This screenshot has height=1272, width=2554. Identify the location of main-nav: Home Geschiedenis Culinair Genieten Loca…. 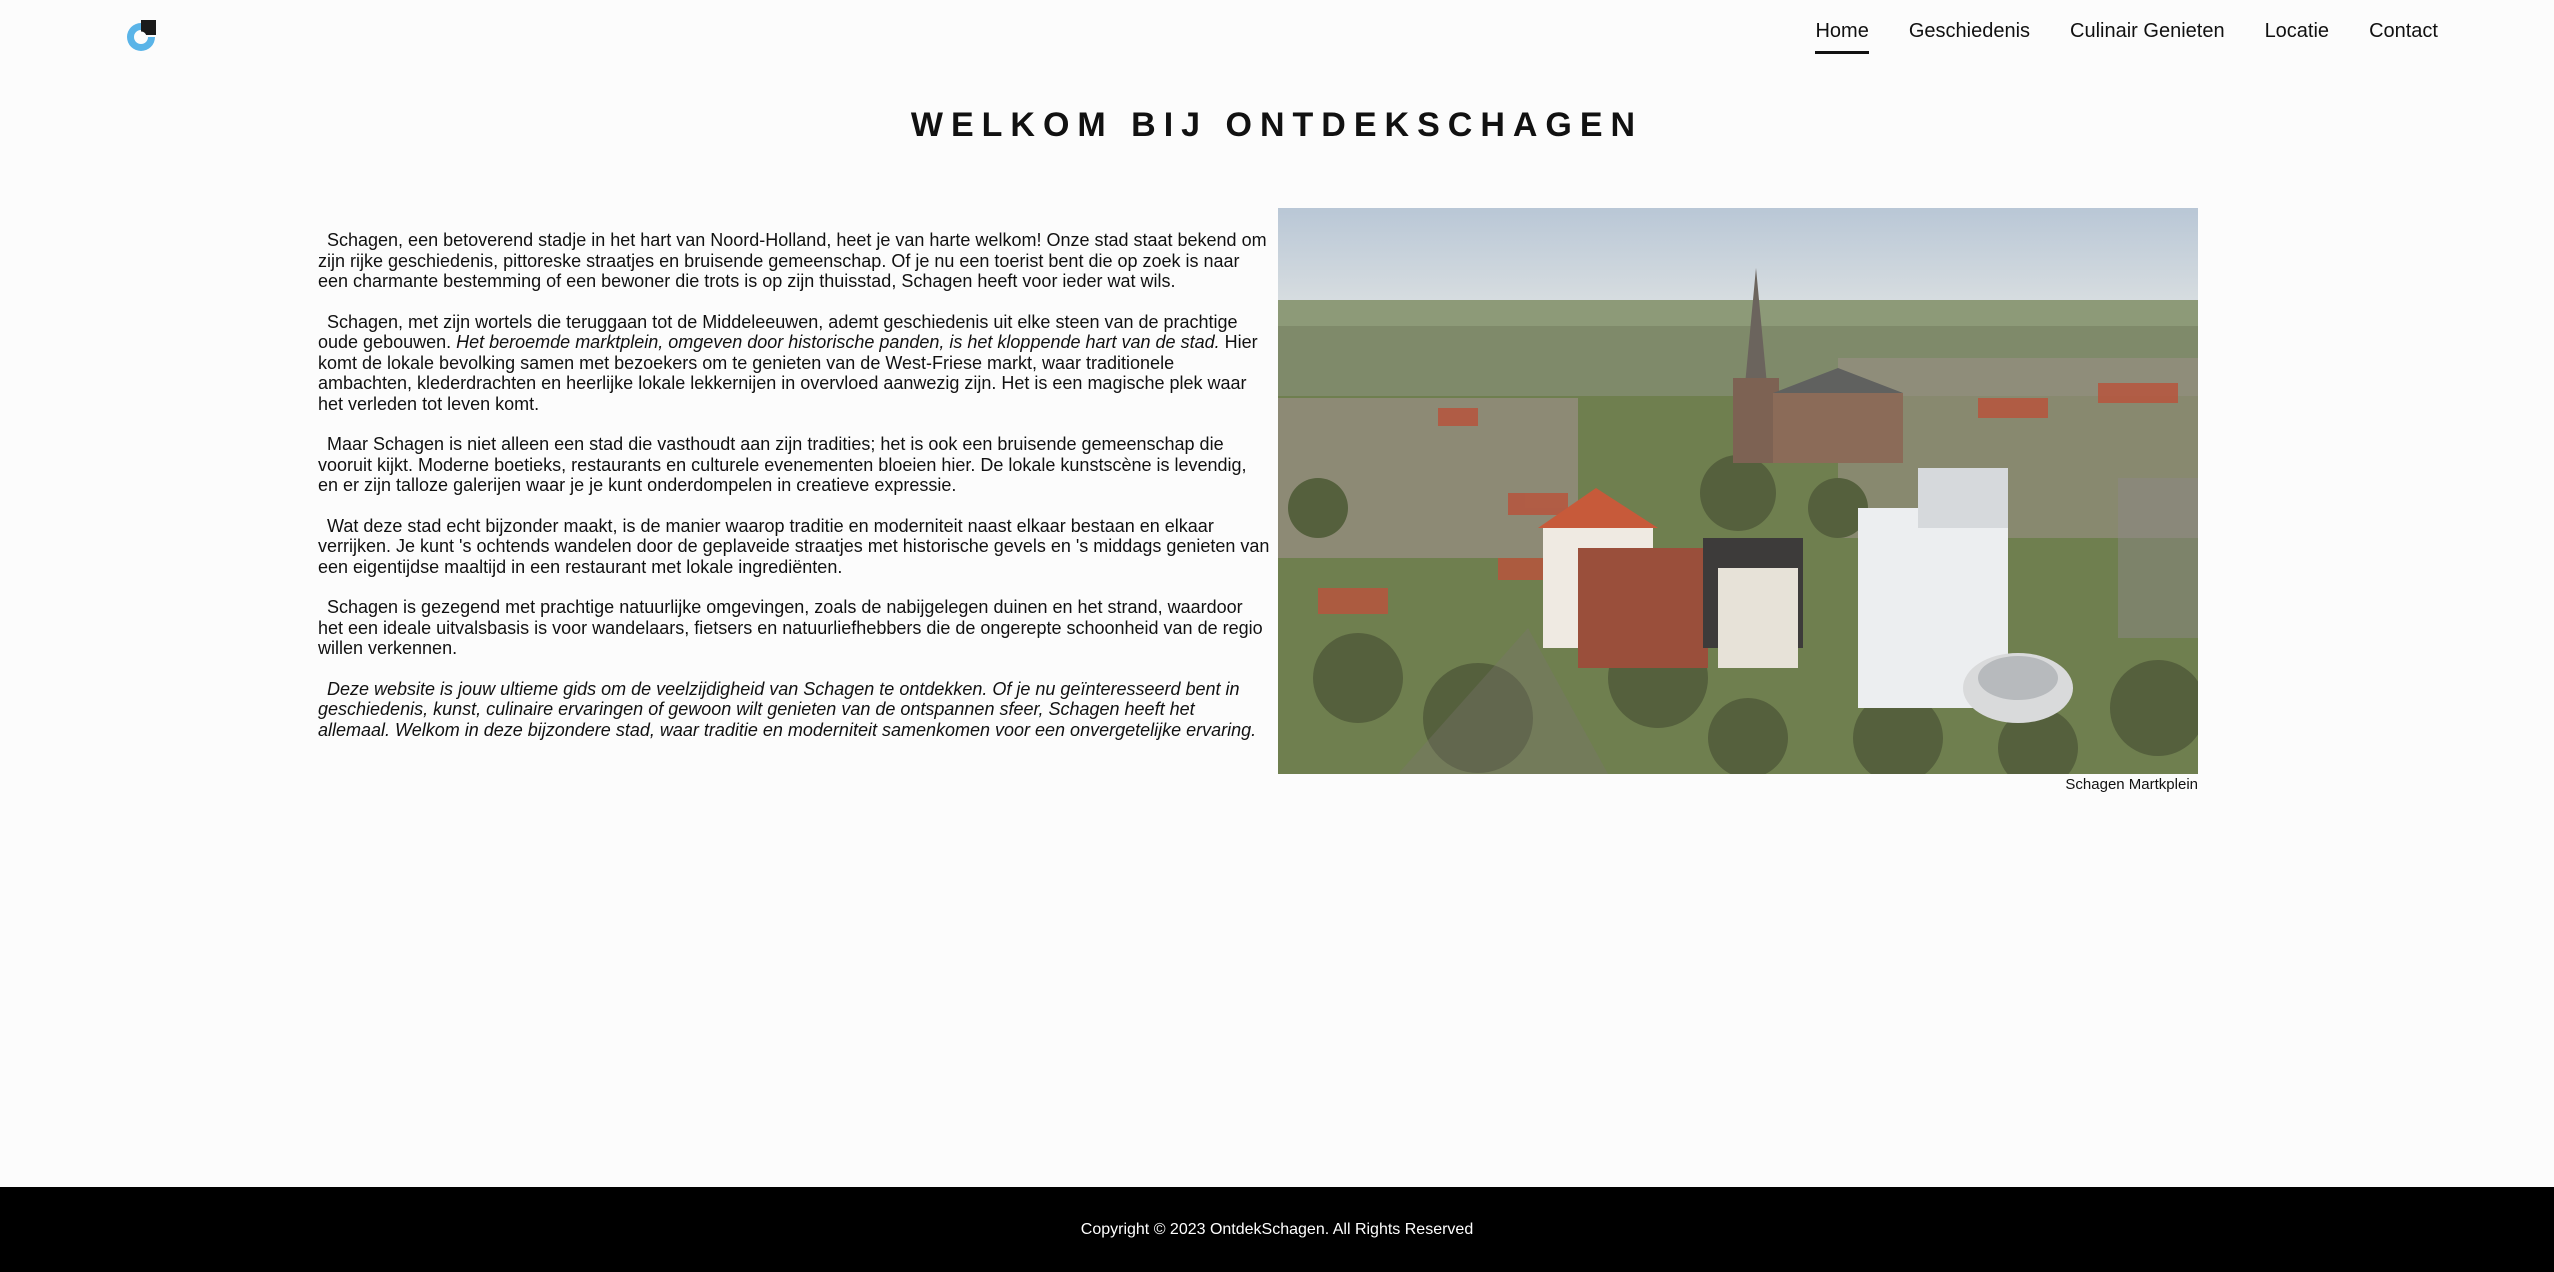
(2126, 37).